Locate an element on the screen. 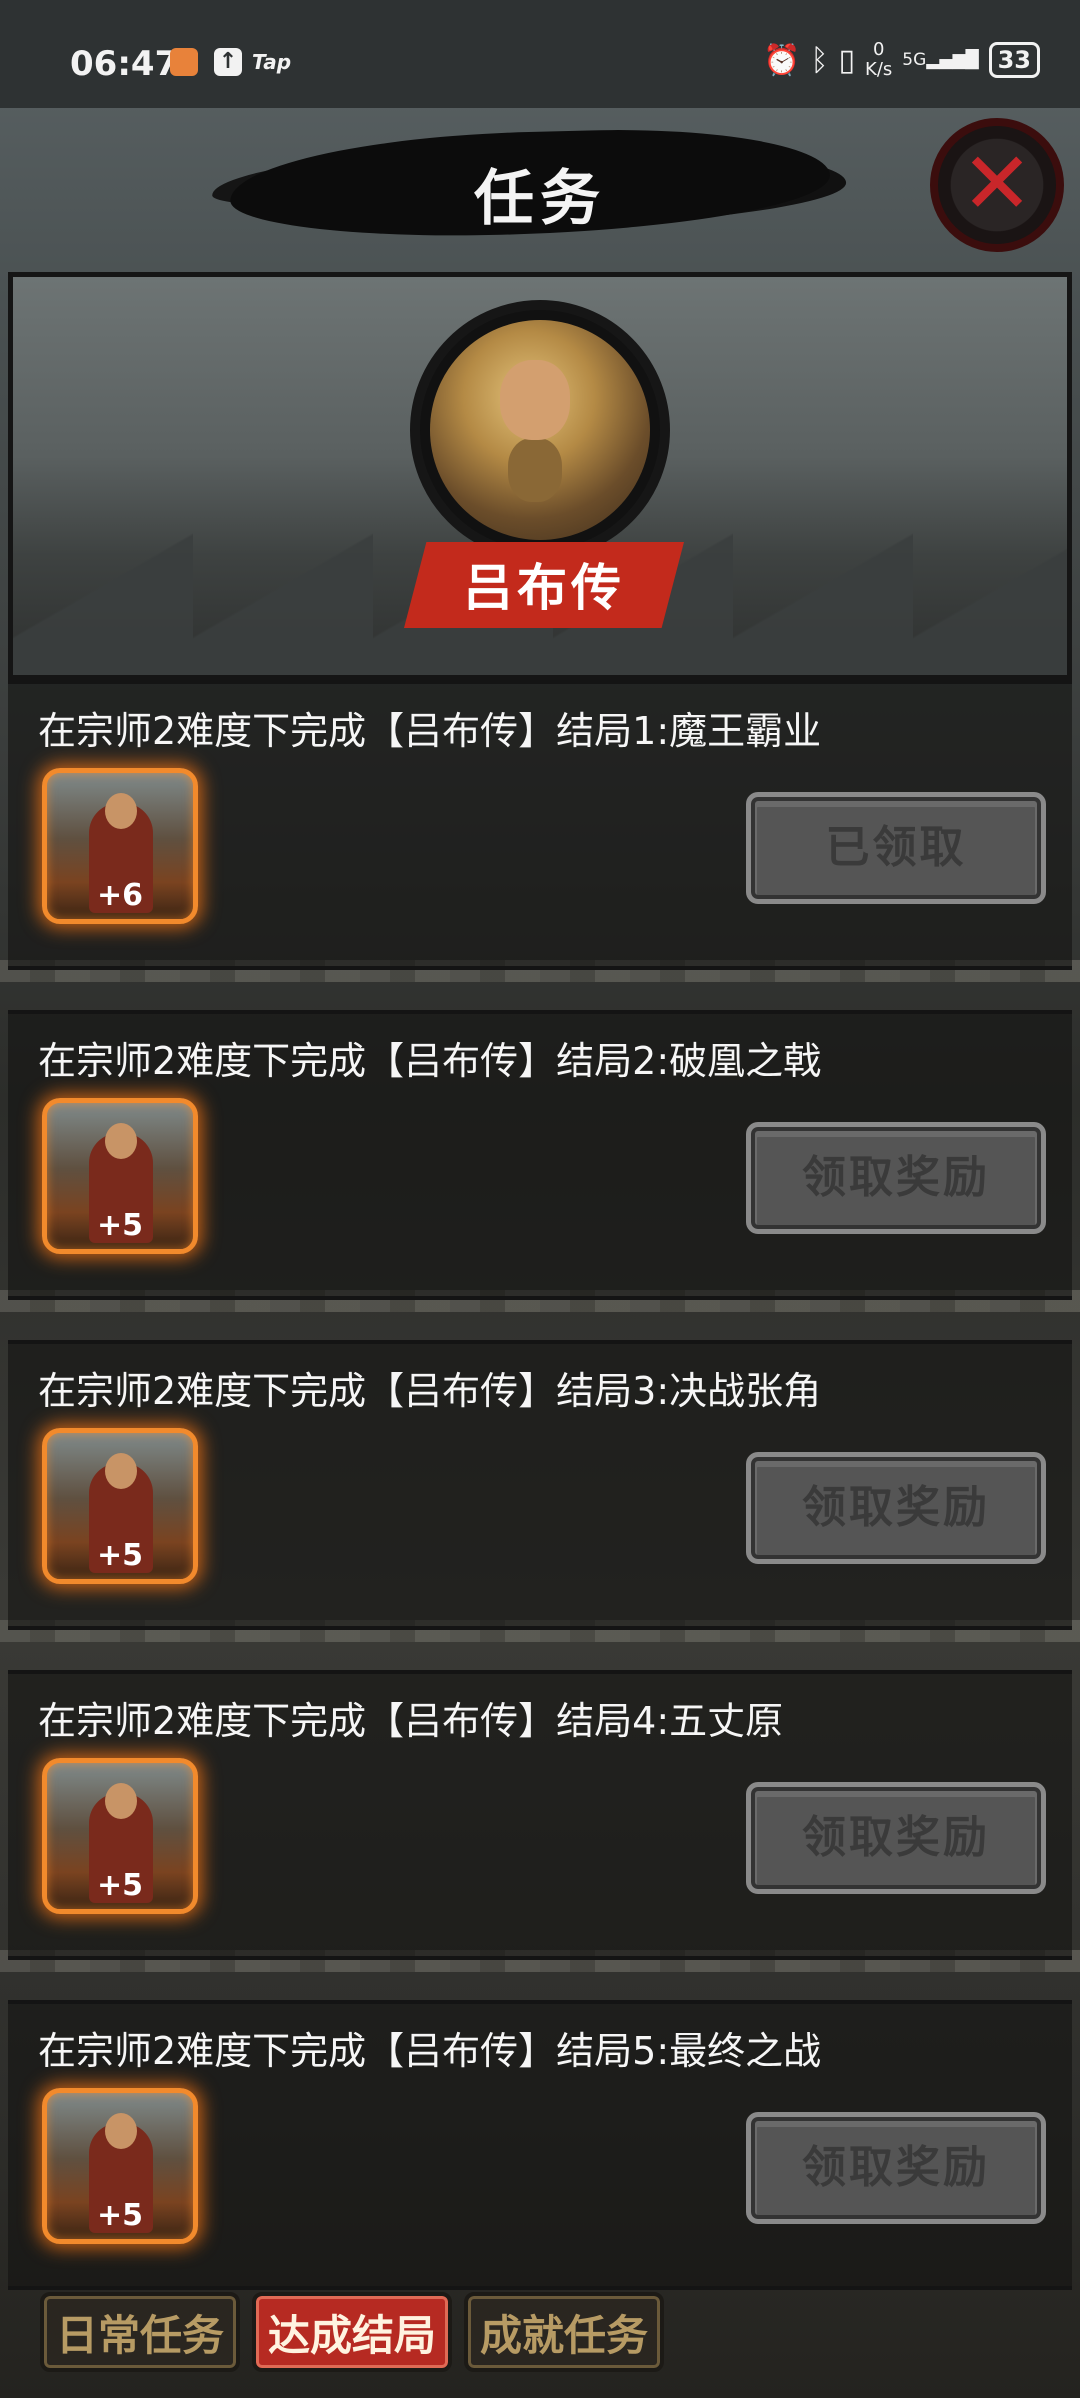  network-speed-unit: K/s is located at coordinates (879, 69).